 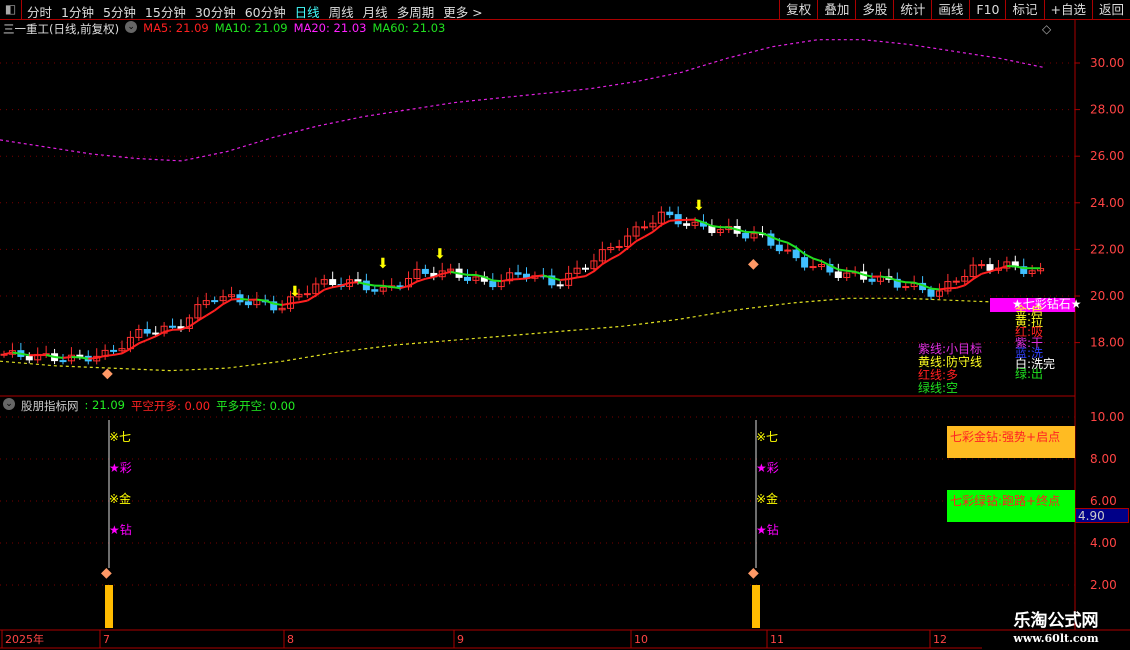 What do you see at coordinates (938, 388) in the screenshot?
I see `legend-item: 绿线:空` at bounding box center [938, 388].